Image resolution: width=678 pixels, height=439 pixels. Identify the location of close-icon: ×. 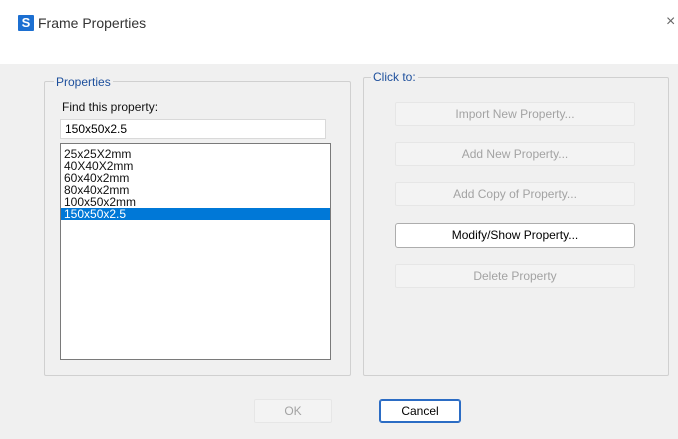
(670, 22).